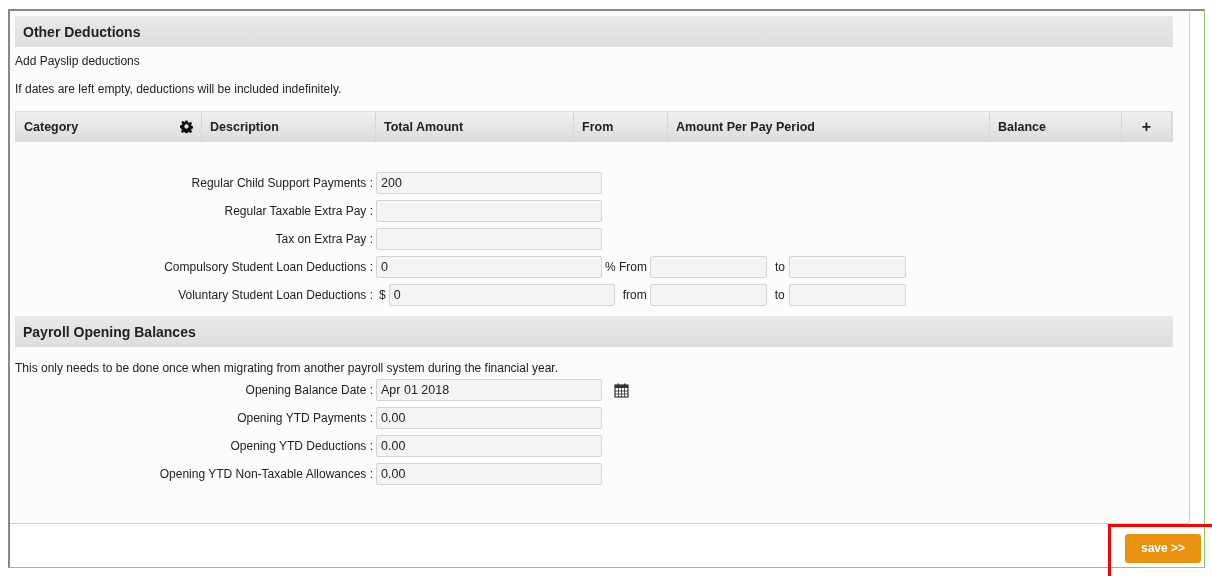 This screenshot has width=1212, height=576. Describe the element at coordinates (179, 89) in the screenshot. I see `note-text: If dates are left empty, deductions will be included indefinitely.` at that location.